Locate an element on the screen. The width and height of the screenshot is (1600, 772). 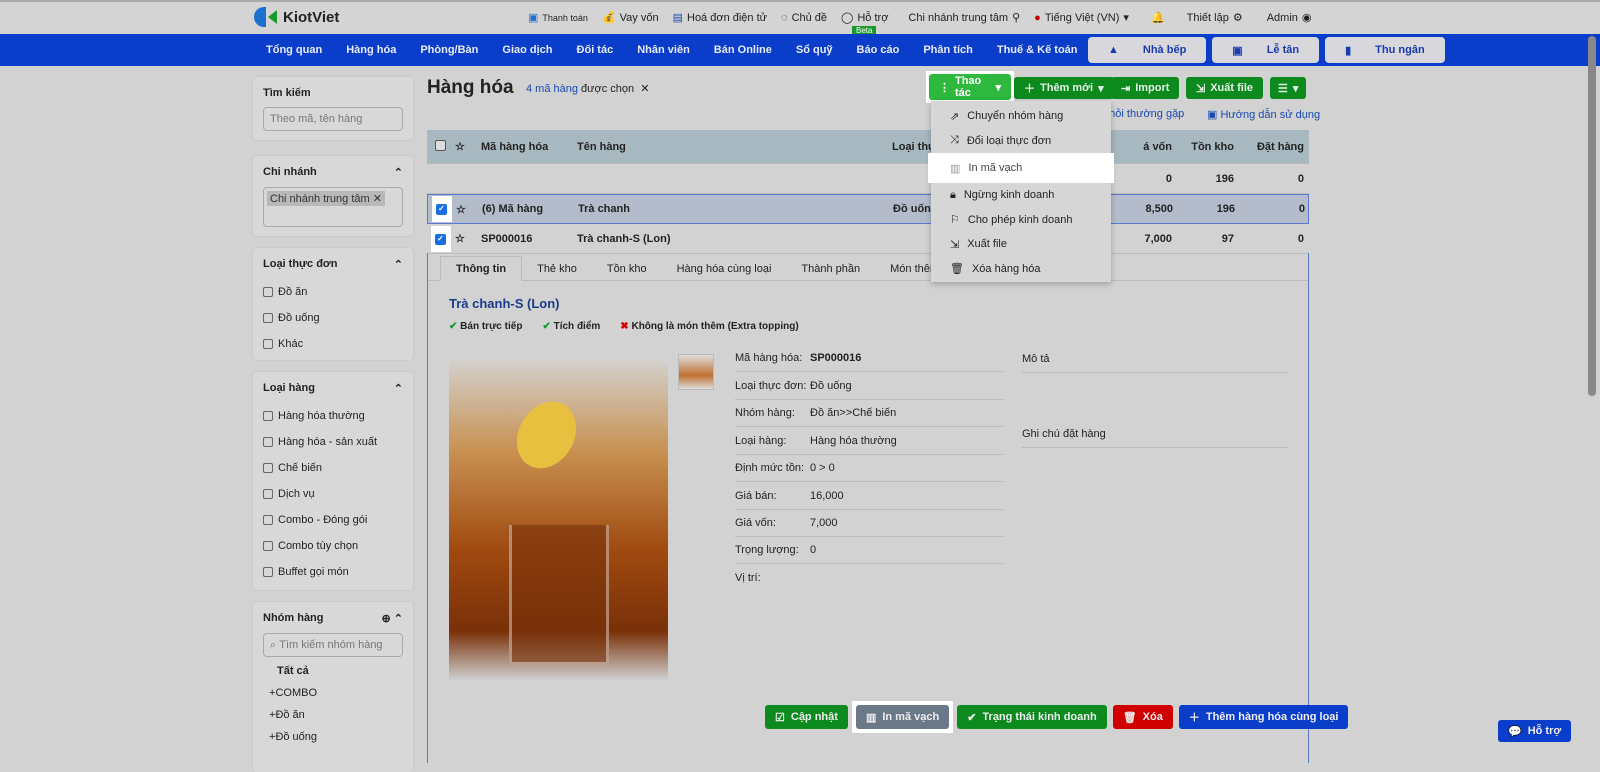
field-row: Trọng lượng: 0 is located at coordinates (869, 550).